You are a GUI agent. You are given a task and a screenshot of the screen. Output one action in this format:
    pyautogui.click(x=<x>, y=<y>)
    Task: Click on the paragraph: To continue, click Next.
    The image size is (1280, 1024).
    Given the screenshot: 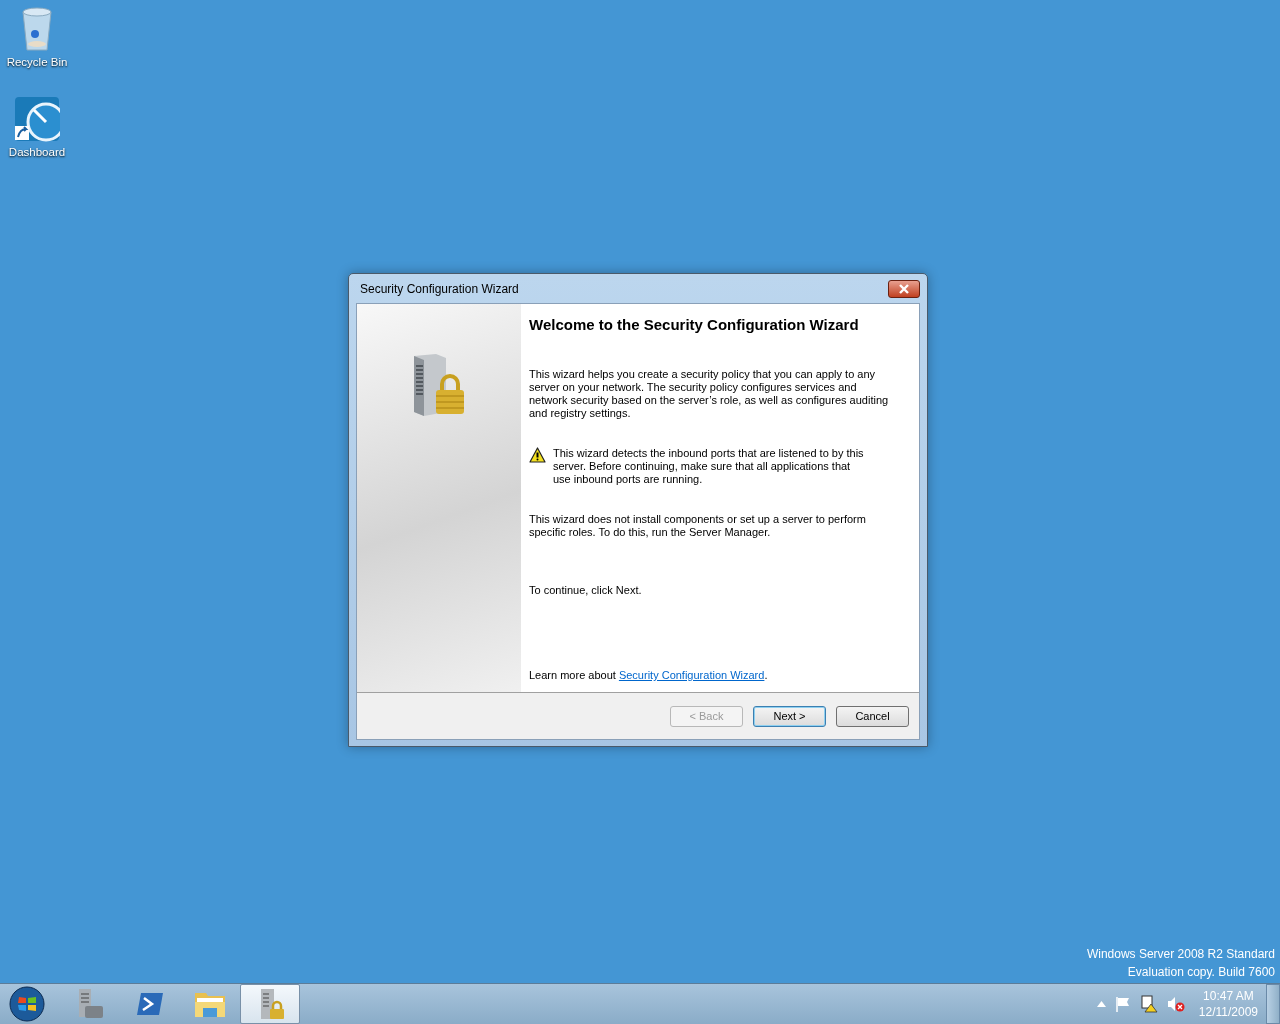 What is the action you would take?
    pyautogui.click(x=586, y=590)
    